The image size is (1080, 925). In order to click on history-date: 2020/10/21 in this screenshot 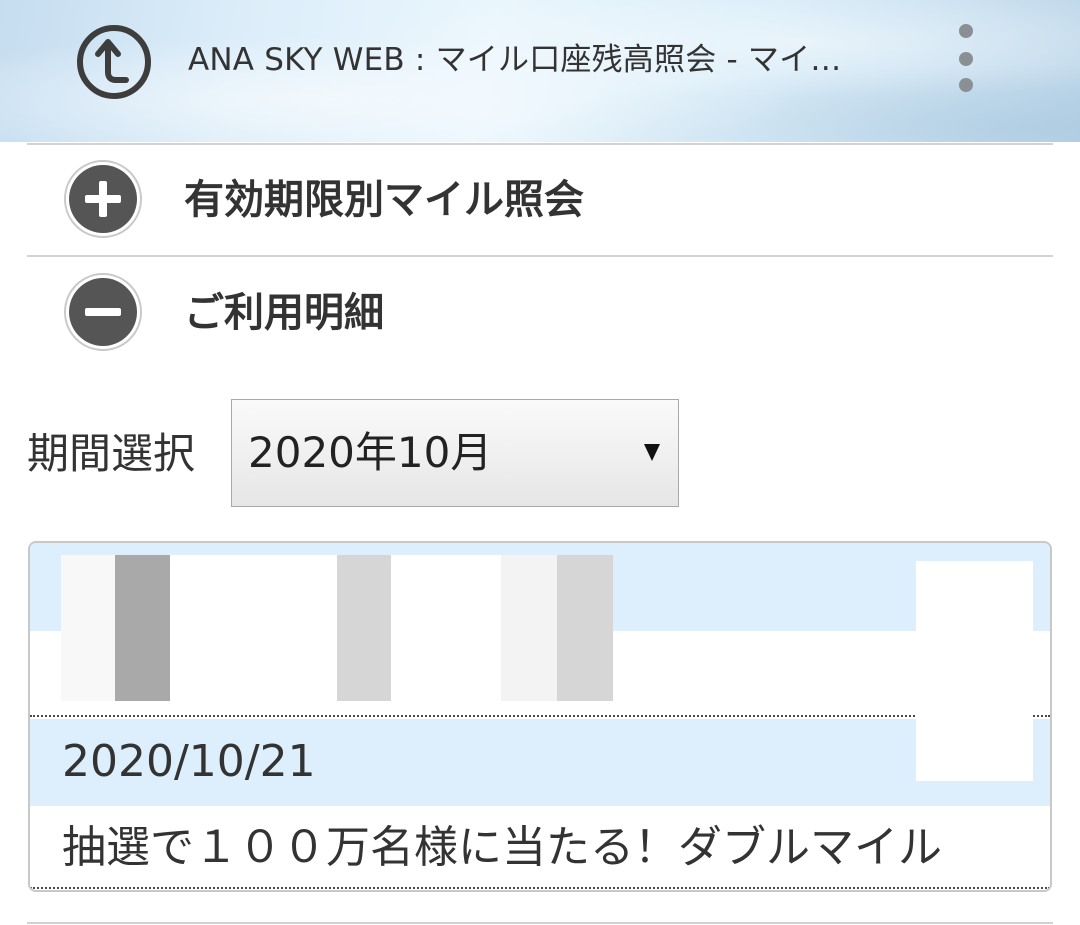, I will do `click(189, 761)`.